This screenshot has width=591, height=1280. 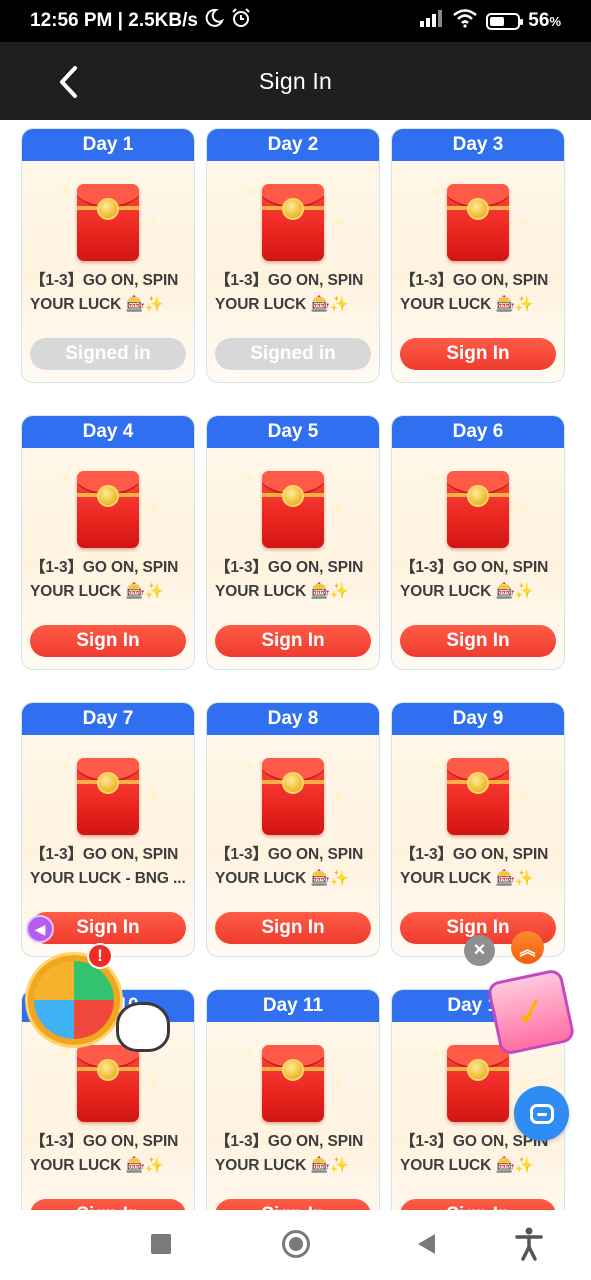 What do you see at coordinates (531, 1012) in the screenshot?
I see `checkin-gift-widget: ✓` at bounding box center [531, 1012].